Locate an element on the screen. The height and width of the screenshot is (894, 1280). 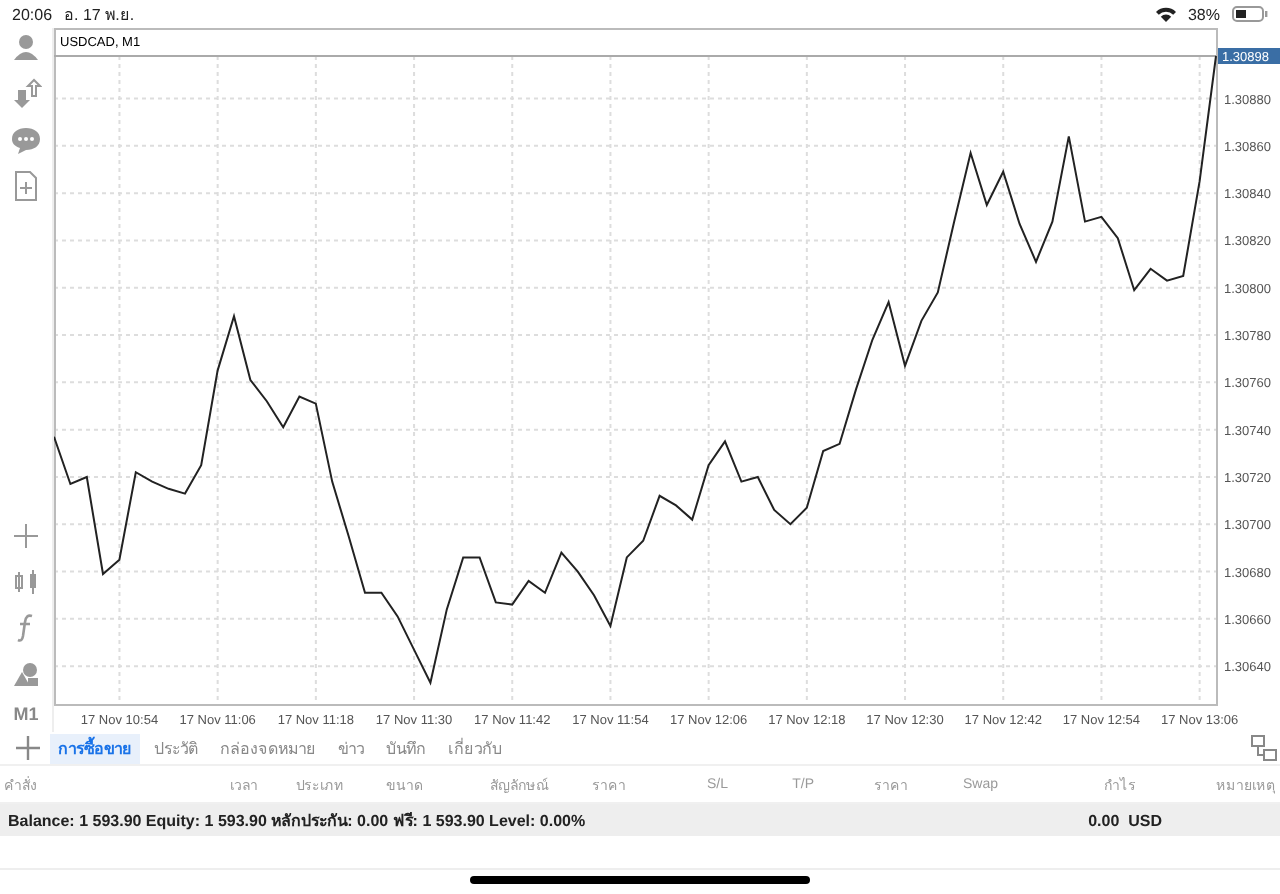
add-icon is located at coordinates (28, 748).